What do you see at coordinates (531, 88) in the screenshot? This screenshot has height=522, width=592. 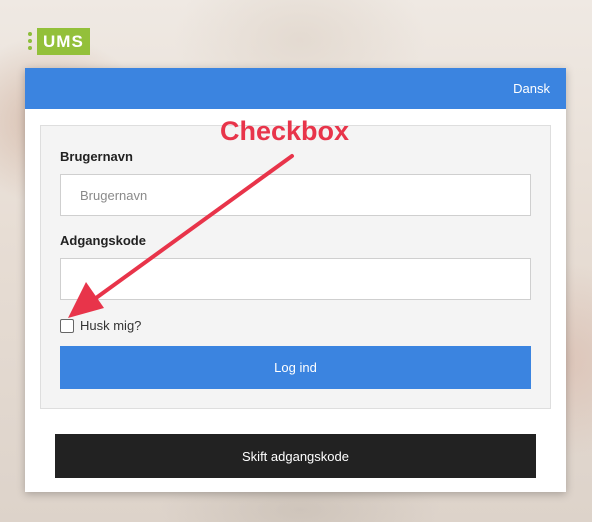 I see `language-selector: Dansk` at bounding box center [531, 88].